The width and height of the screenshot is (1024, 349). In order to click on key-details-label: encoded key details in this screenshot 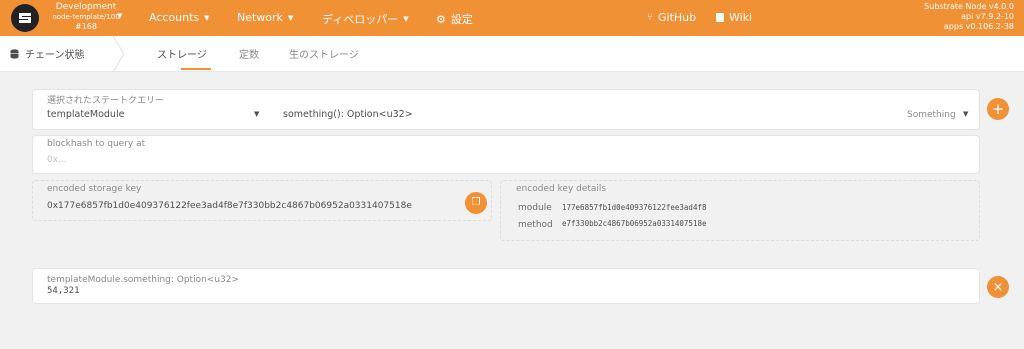, I will do `click(561, 189)`.